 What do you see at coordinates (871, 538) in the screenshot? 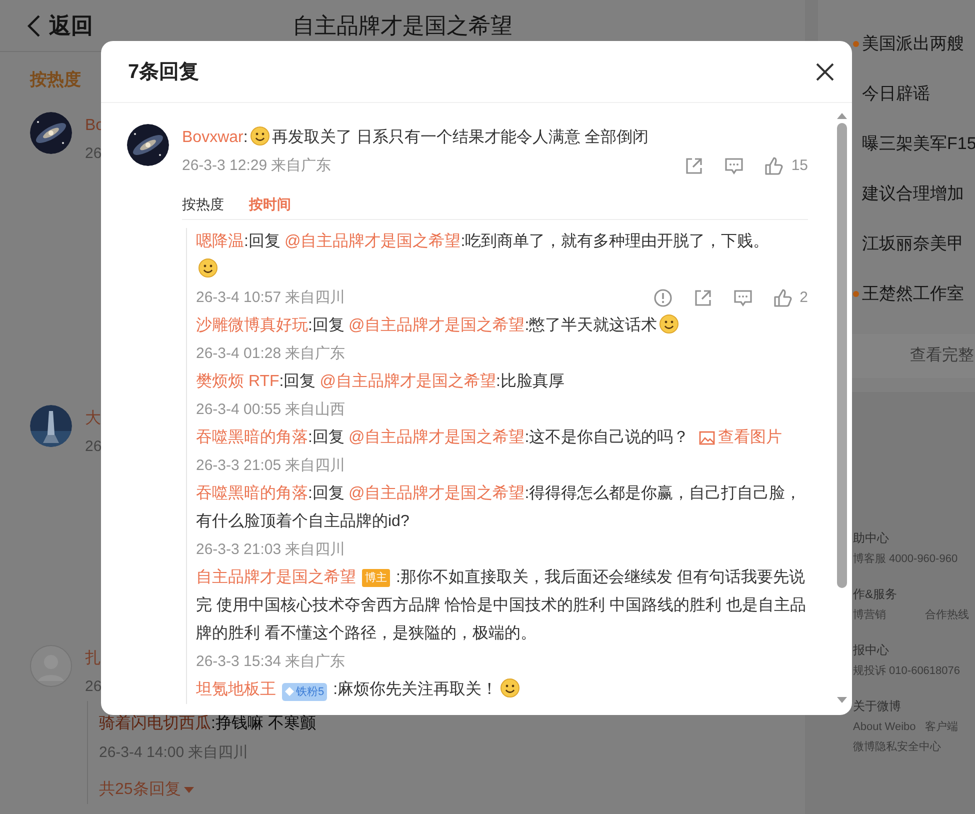
I see `footer-heading: 助中心` at bounding box center [871, 538].